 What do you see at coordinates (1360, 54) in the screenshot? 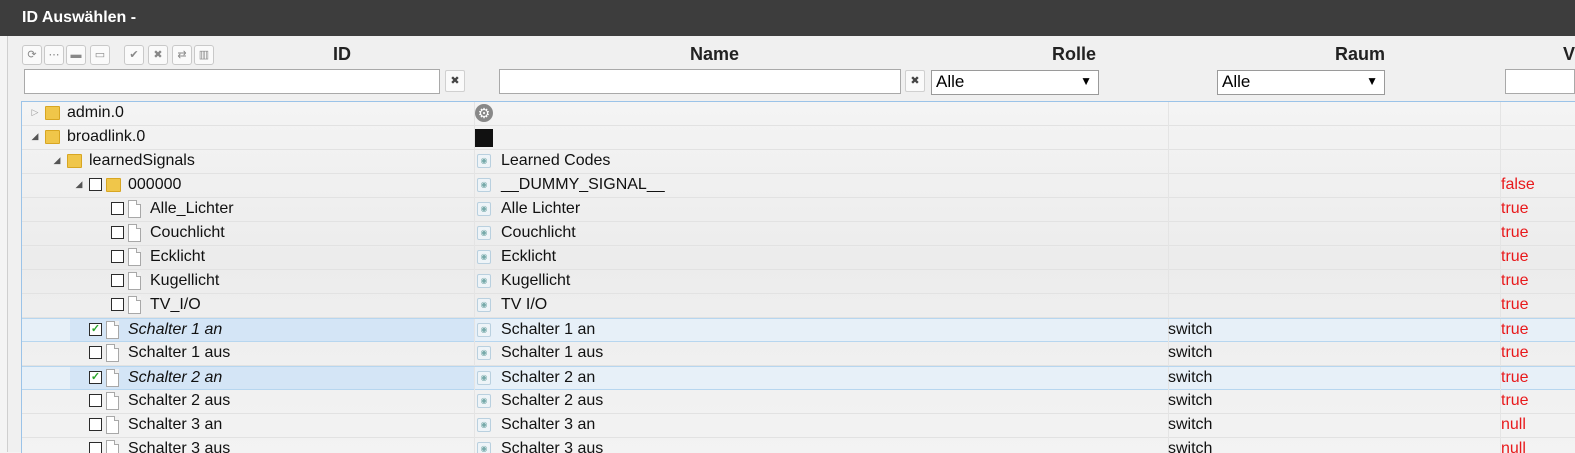
I see `column-header-room: Raum` at bounding box center [1360, 54].